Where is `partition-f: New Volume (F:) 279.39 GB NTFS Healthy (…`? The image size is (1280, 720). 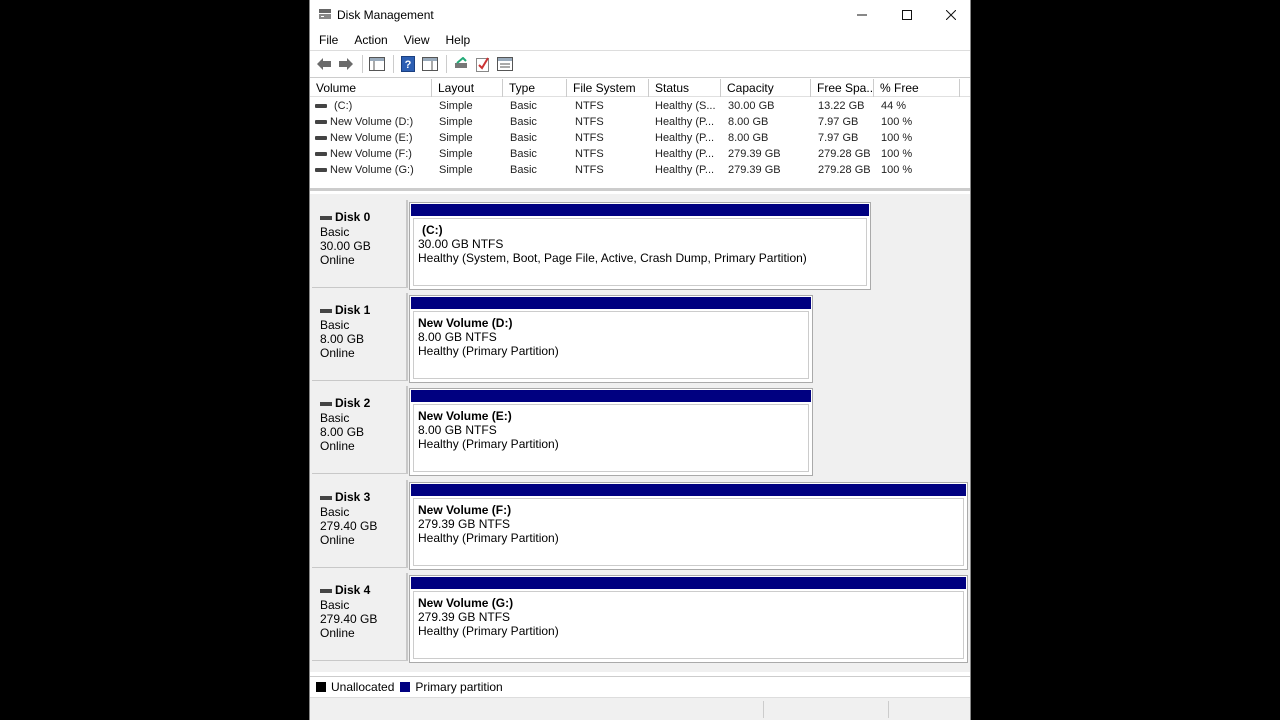 partition-f: New Volume (F:) 279.39 GB NTFS Healthy (… is located at coordinates (688, 526).